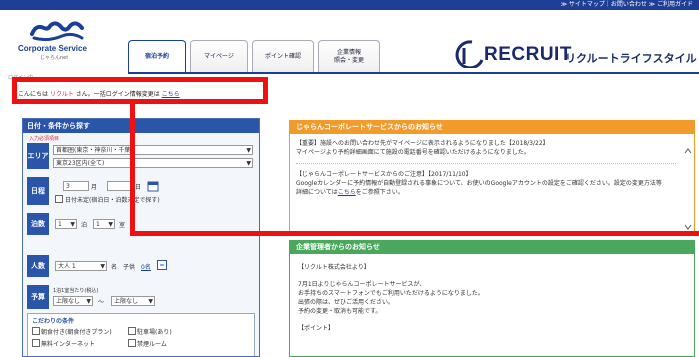 The height and width of the screenshot is (357, 699). I want to click on opt-nonsmoking-label: 禁煙ルーム, so click(152, 344).